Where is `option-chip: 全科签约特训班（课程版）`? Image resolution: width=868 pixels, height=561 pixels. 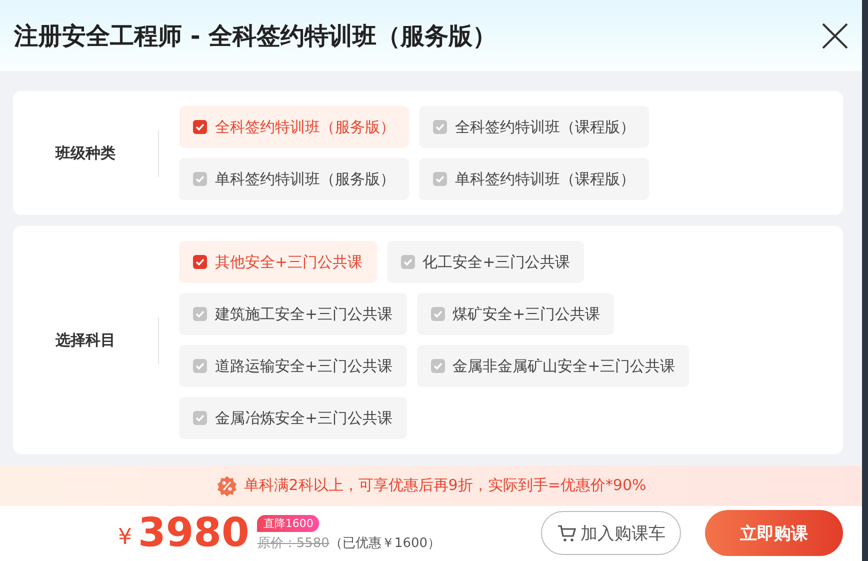
option-chip: 全科签约特训班（课程版） is located at coordinates (534, 127).